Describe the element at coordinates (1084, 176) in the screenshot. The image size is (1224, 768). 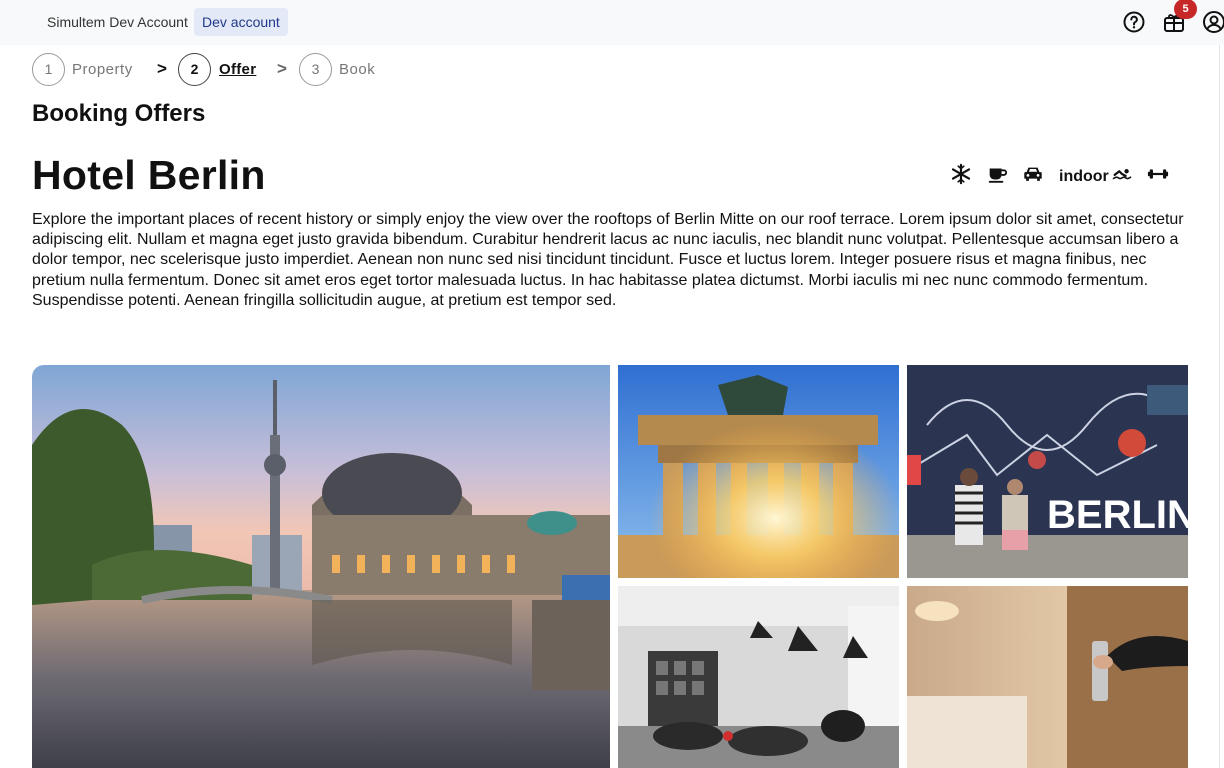
I see `amenity-indoor-label: indoor` at that location.